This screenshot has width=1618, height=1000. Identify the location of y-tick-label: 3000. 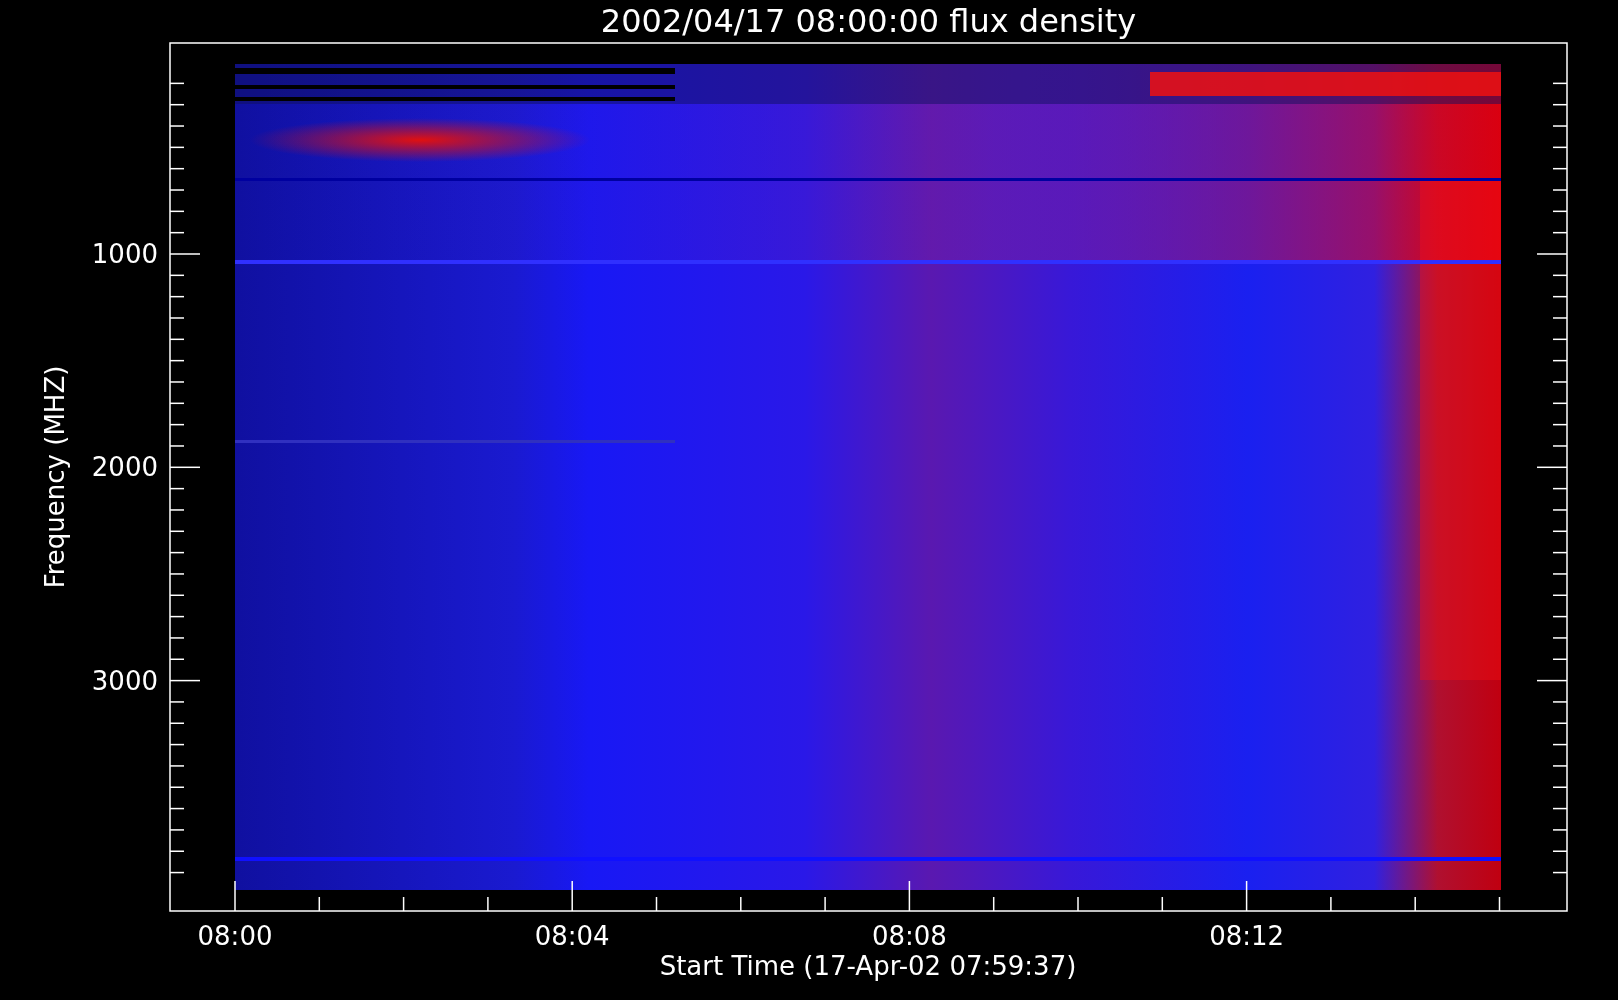
(124, 680).